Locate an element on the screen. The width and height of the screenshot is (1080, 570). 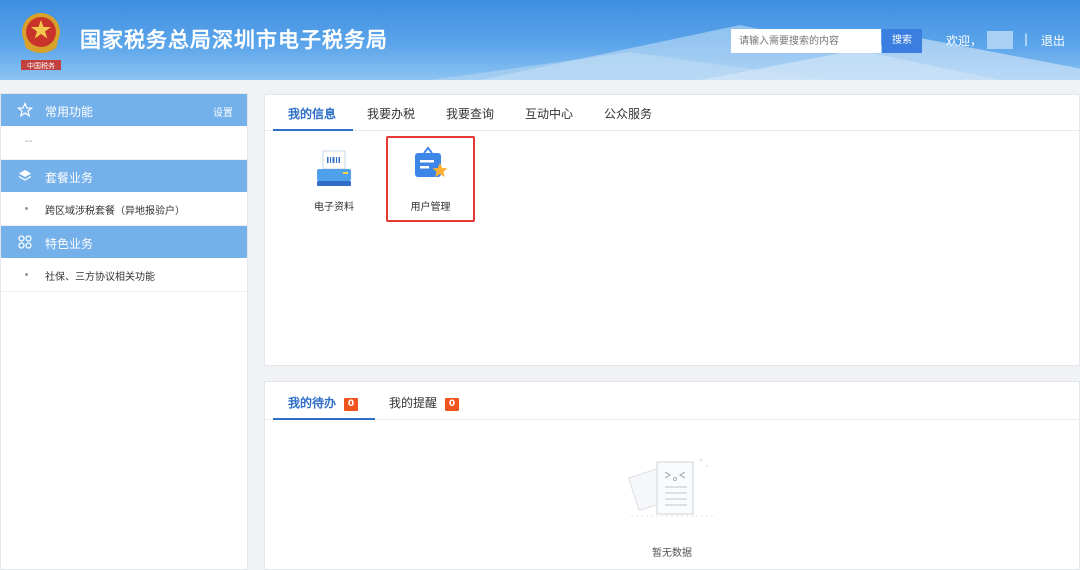
welcome-text: 欢迎， is located at coordinates (964, 41).